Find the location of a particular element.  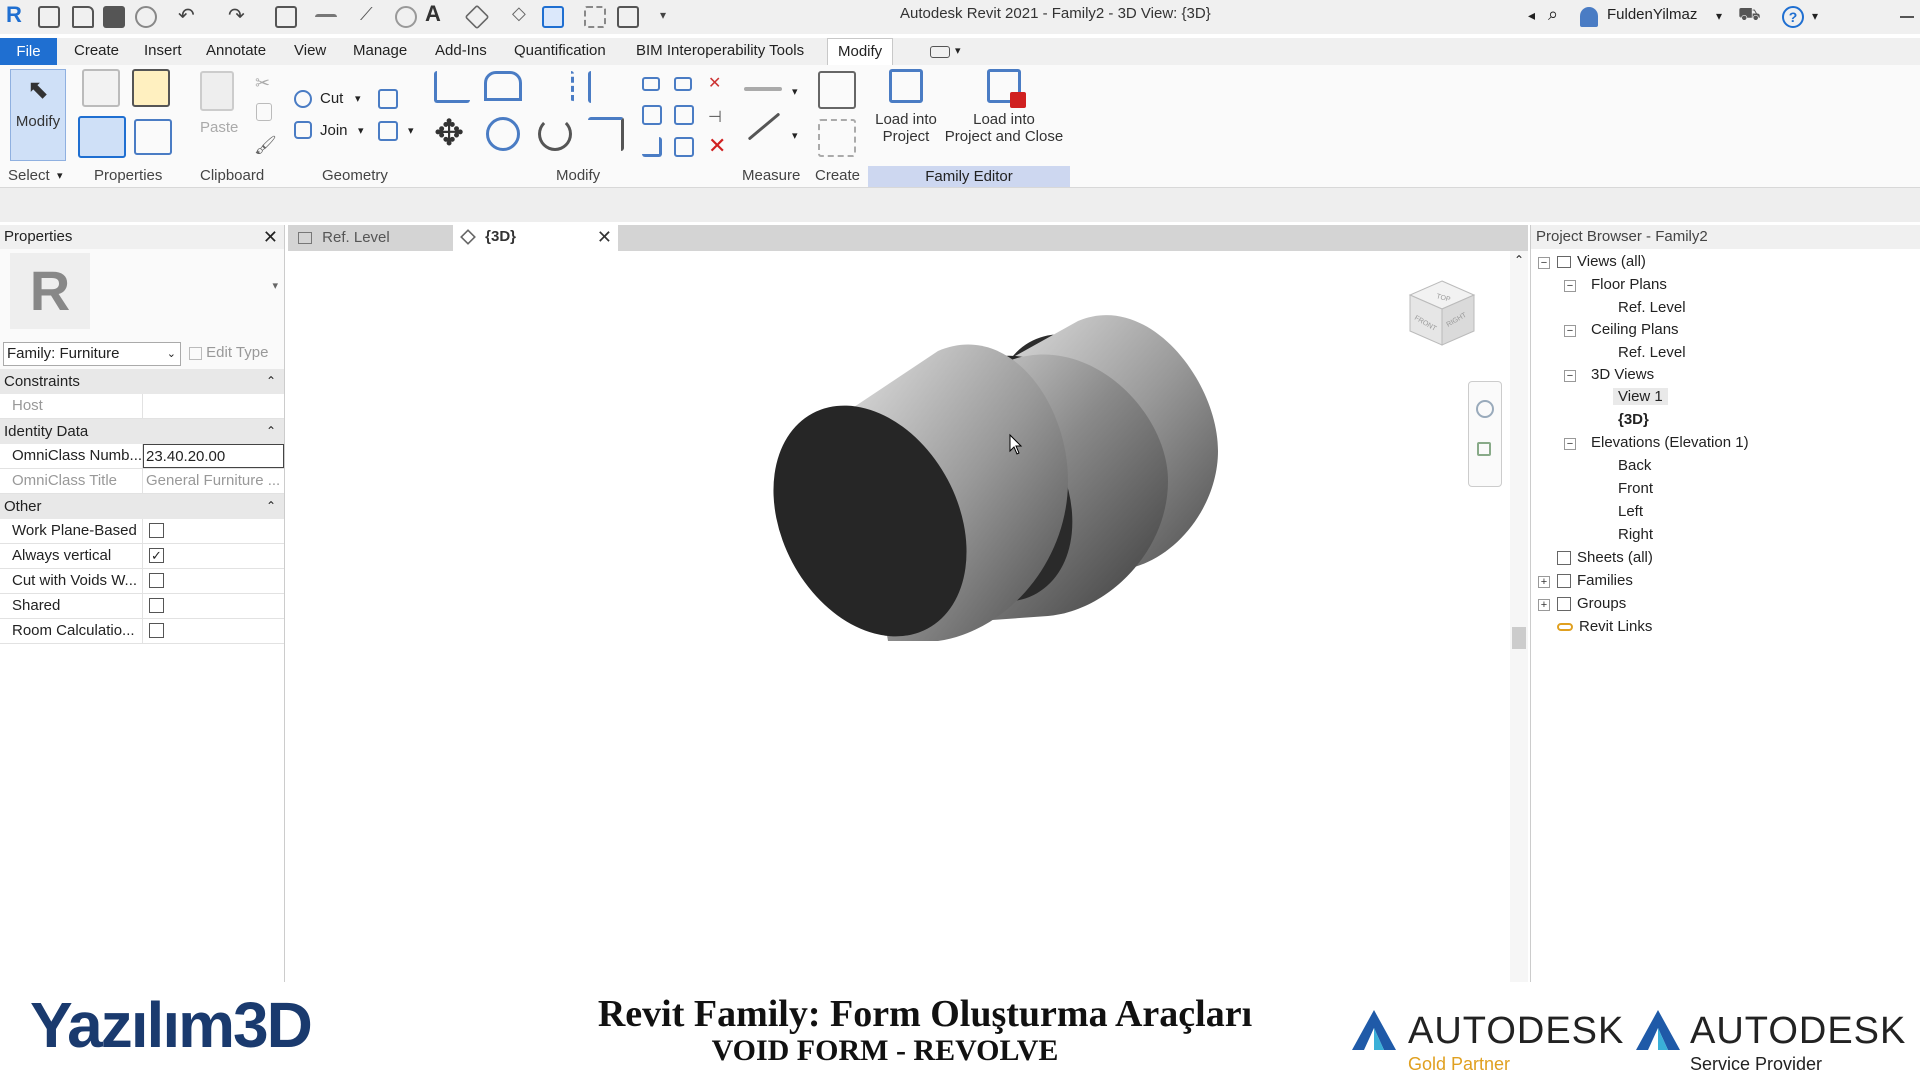

type-selector-dropdown-icon: ▾ is located at coordinates (275, 285).